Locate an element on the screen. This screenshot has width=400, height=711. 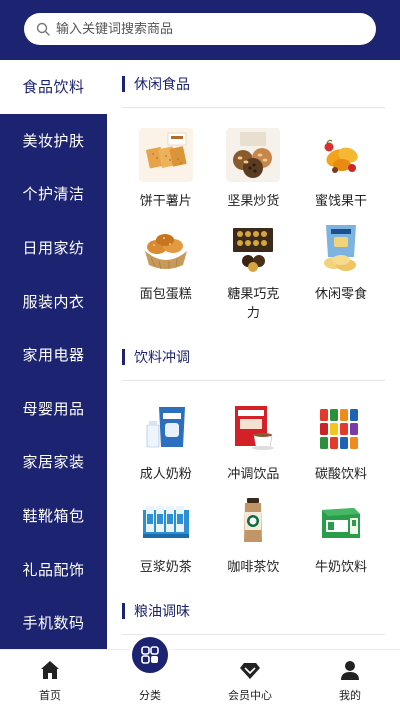
subcategory-coffee-tea: 咖啡茶饮 is located at coordinates (254, 535).